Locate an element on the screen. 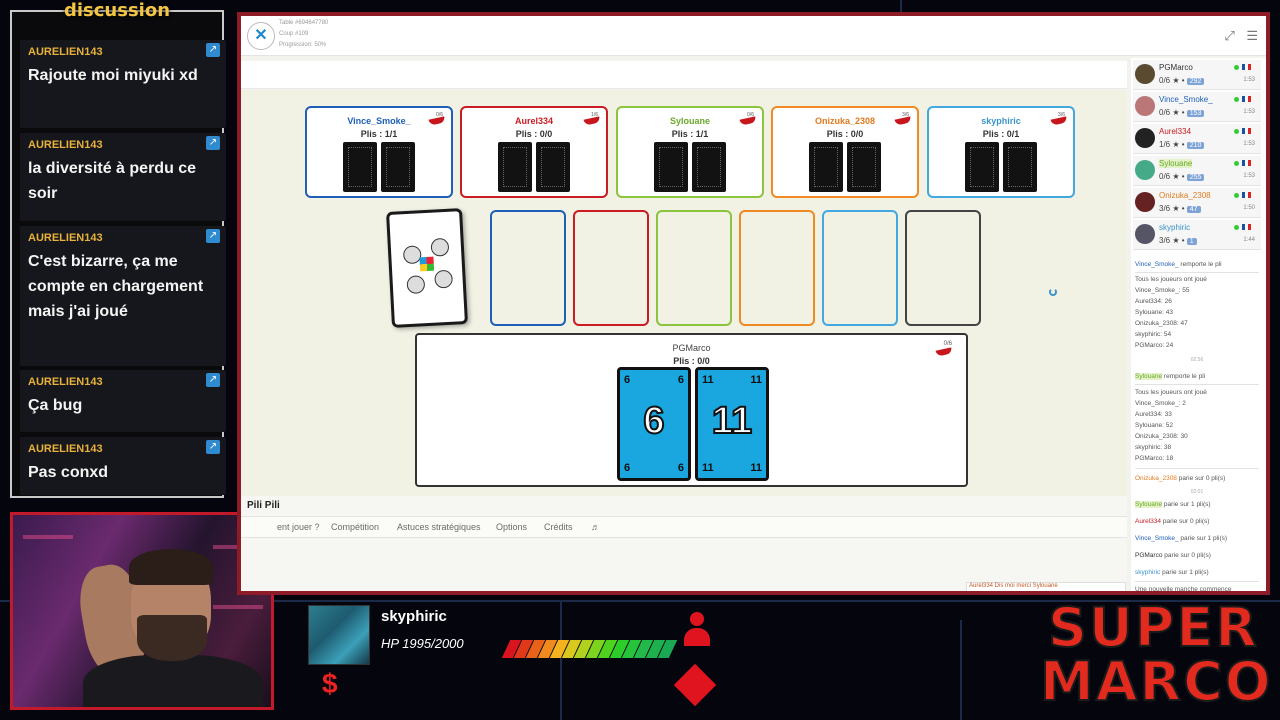 The height and width of the screenshot is (720, 1280). streamer-body is located at coordinates (173, 681).